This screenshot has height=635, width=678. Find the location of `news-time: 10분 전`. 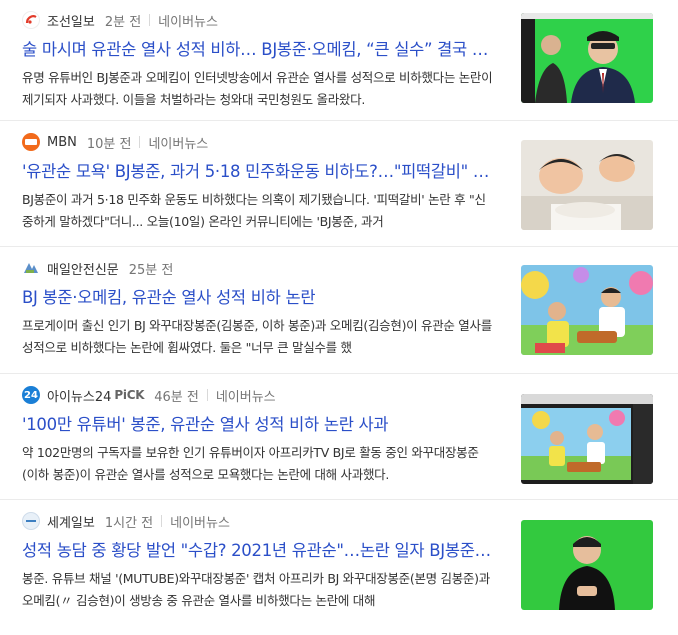

news-time: 10분 전 is located at coordinates (109, 144).